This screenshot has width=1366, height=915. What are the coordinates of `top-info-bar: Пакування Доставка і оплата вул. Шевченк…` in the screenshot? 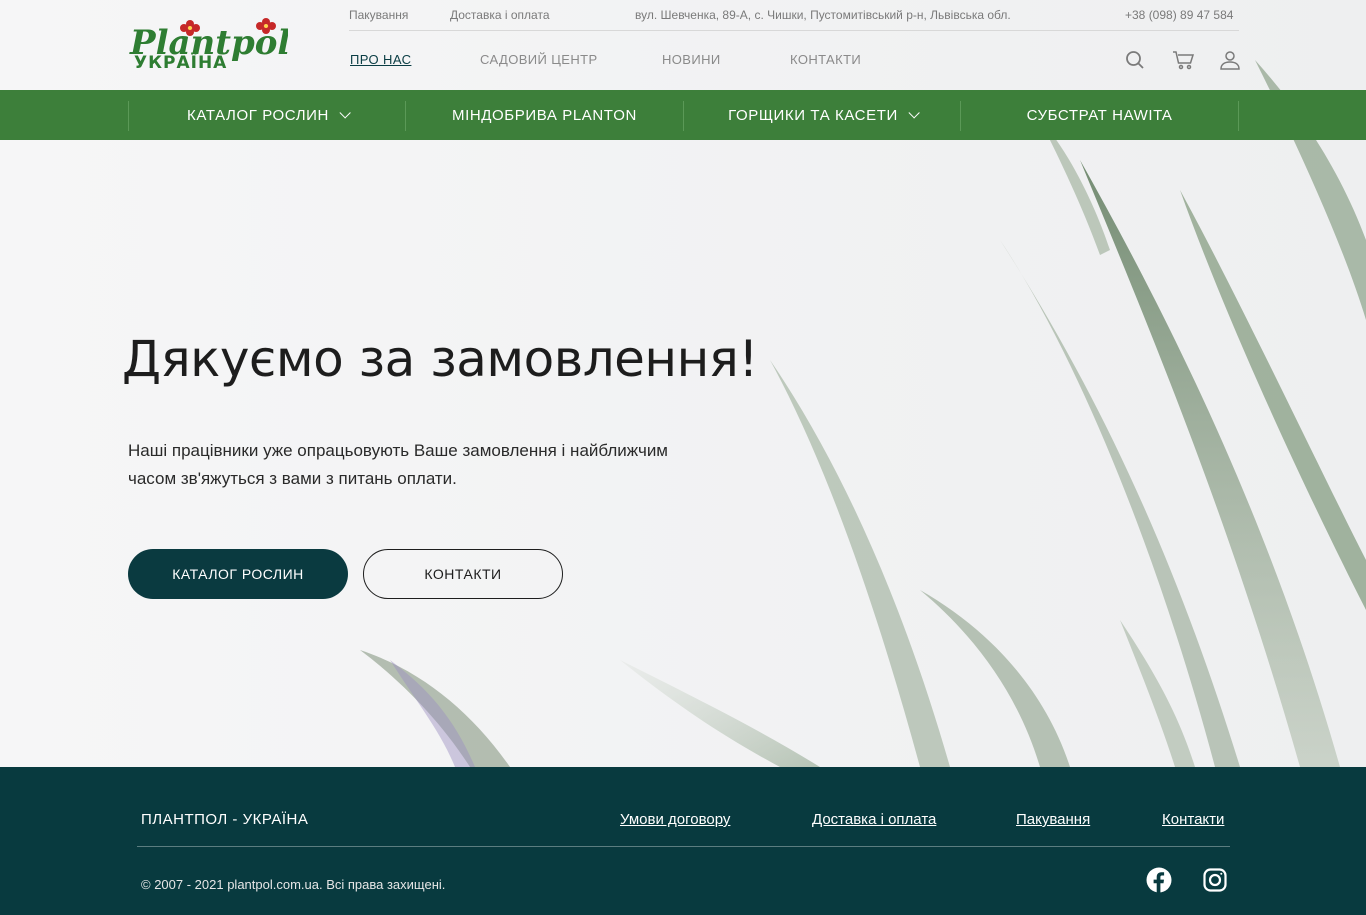 It's located at (794, 15).